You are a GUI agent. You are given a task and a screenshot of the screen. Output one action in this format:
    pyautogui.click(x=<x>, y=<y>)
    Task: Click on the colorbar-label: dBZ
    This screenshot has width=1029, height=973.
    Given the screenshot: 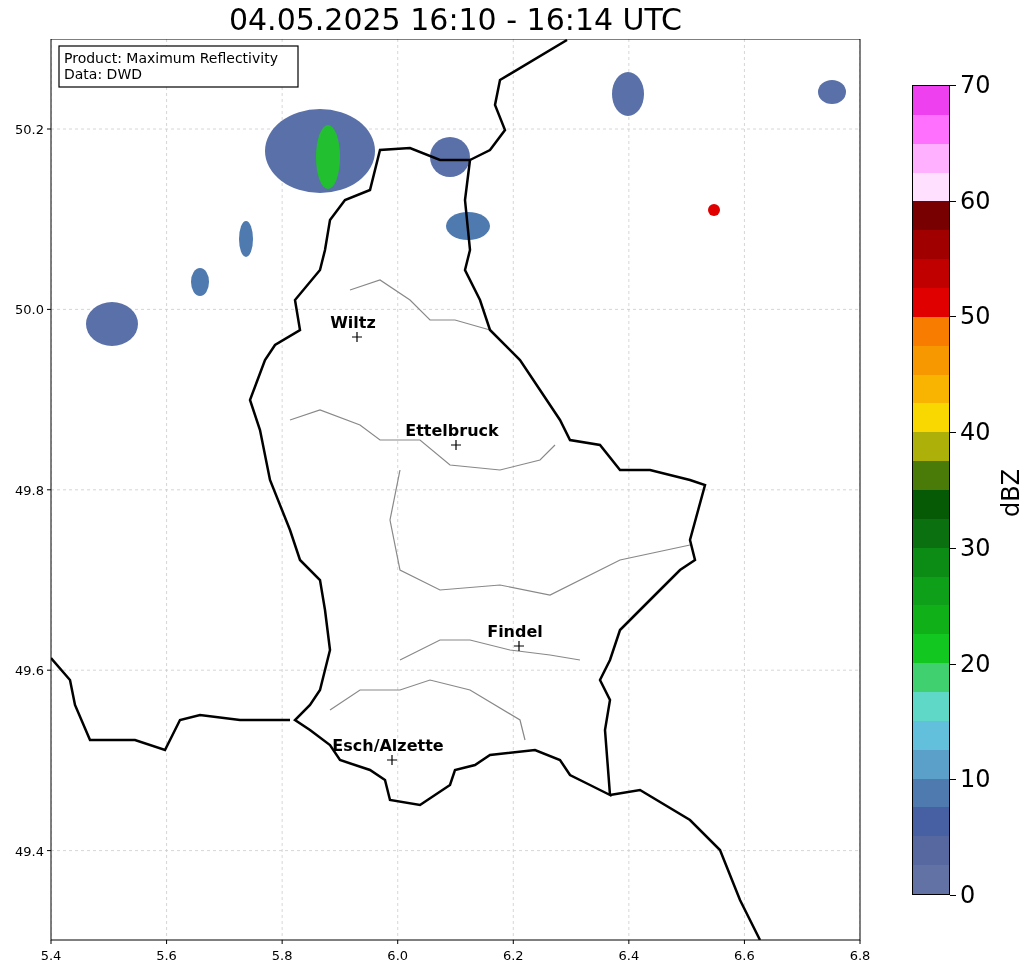 What is the action you would take?
    pyautogui.click(x=1011, y=492)
    